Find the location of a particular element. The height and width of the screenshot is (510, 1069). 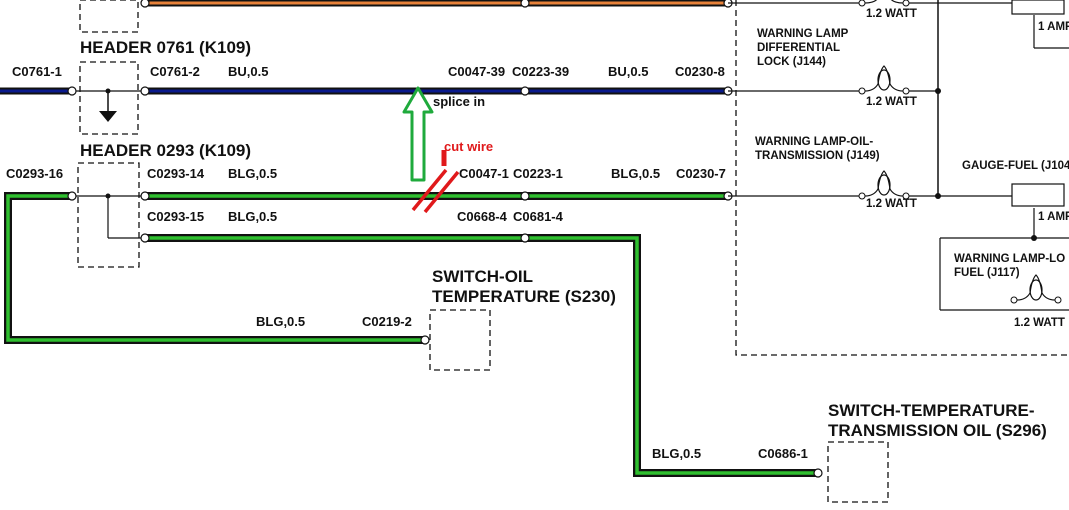

lamp-trans-title-1: WARNING LAMP-OIL- is located at coordinates (814, 142).